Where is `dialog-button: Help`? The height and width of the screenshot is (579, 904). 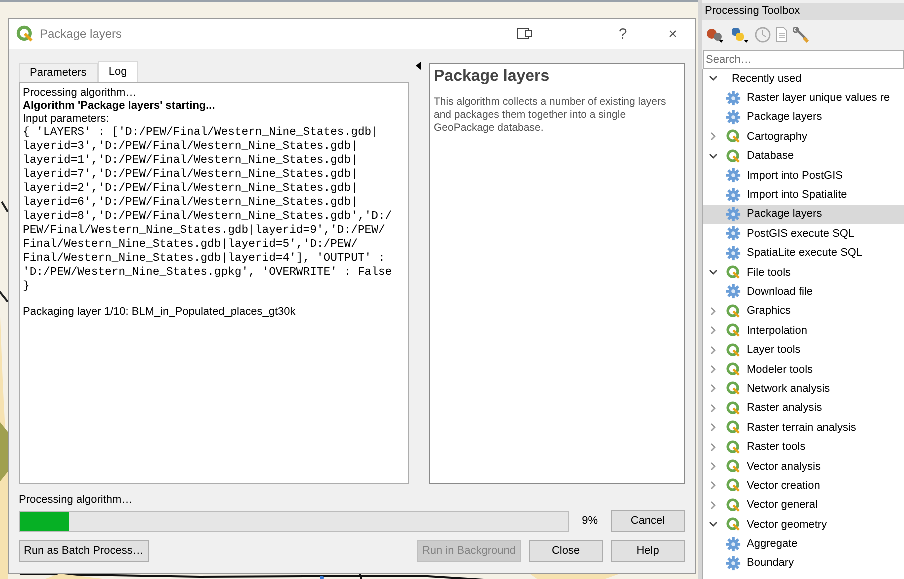 dialog-button: Help is located at coordinates (648, 551).